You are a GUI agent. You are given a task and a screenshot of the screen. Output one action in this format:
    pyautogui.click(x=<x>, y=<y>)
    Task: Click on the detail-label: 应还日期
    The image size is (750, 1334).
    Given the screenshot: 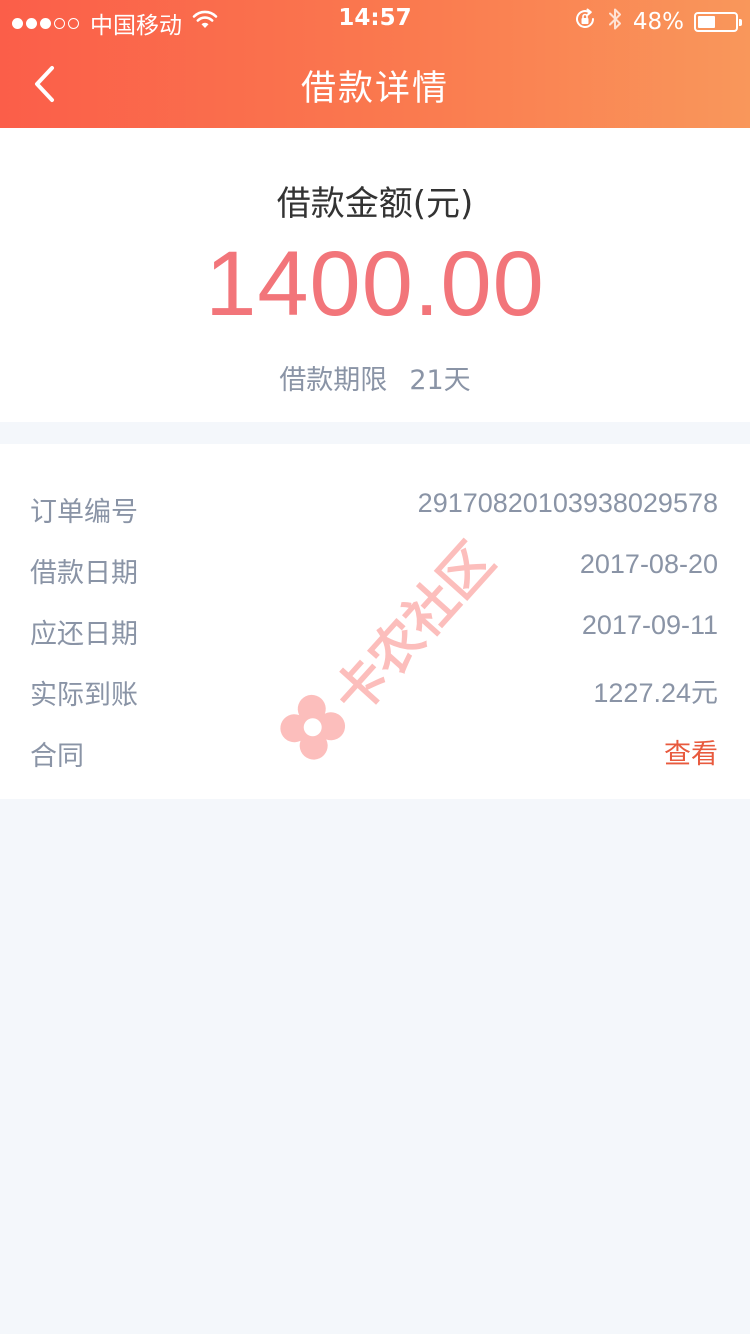 What is the action you would take?
    pyautogui.click(x=84, y=634)
    